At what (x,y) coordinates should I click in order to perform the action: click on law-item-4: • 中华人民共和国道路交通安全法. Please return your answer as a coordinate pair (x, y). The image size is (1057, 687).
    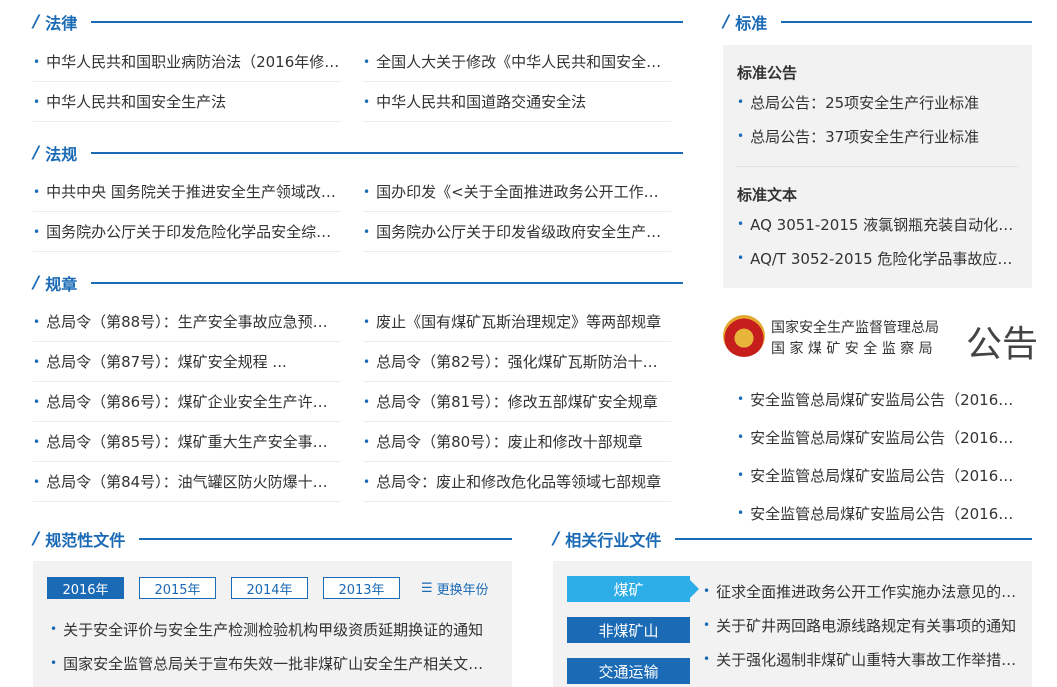
    Looking at the image, I should click on (517, 102).